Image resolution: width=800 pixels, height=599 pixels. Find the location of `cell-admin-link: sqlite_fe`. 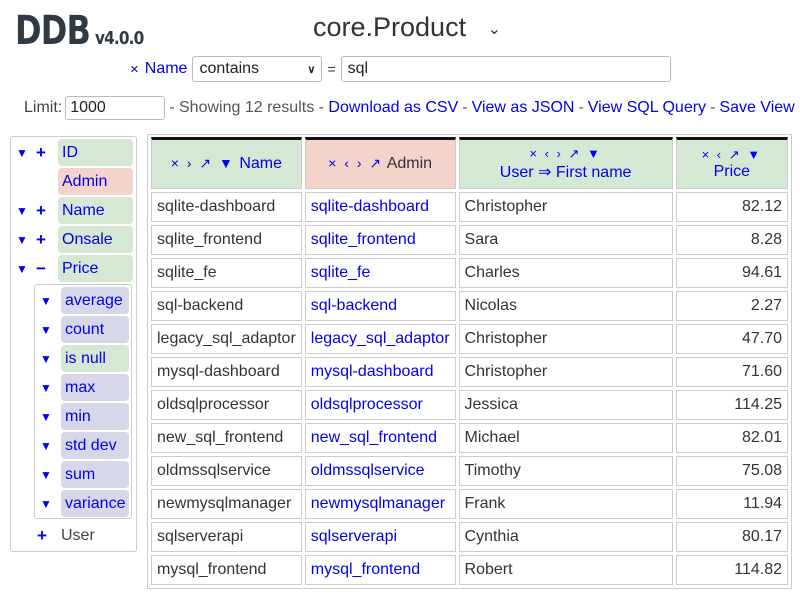

cell-admin-link: sqlite_fe is located at coordinates (380, 273).